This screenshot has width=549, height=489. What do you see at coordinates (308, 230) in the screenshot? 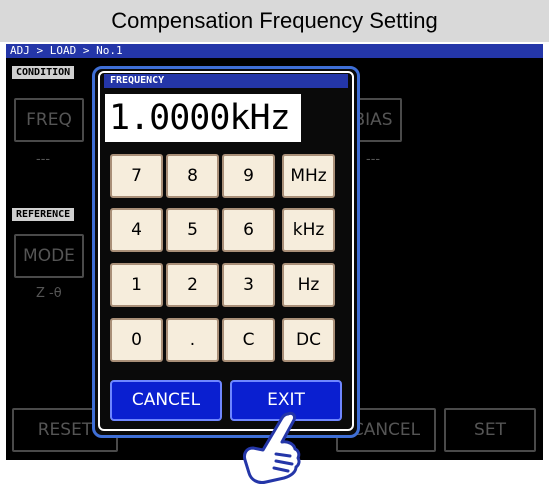
I see `key-khz: kHz` at bounding box center [308, 230].